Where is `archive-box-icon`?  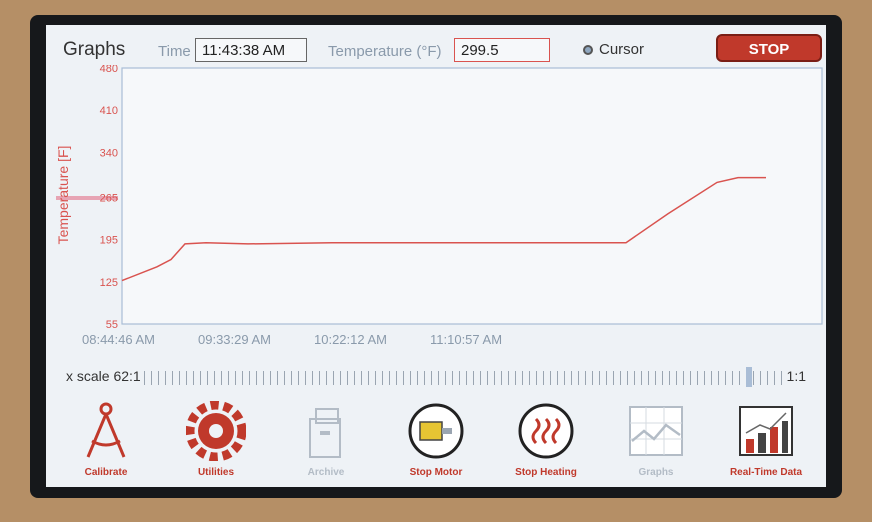
archive-box-icon is located at coordinates (325, 433).